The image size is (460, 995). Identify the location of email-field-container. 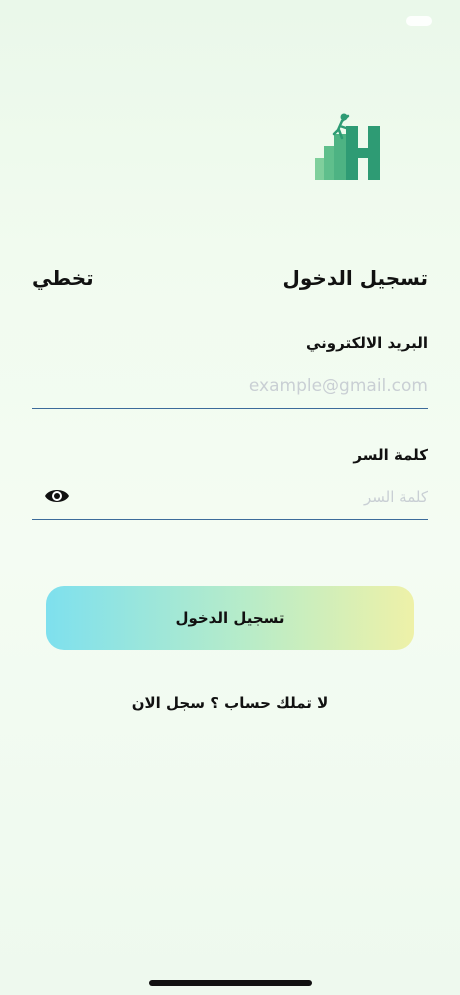
(230, 386).